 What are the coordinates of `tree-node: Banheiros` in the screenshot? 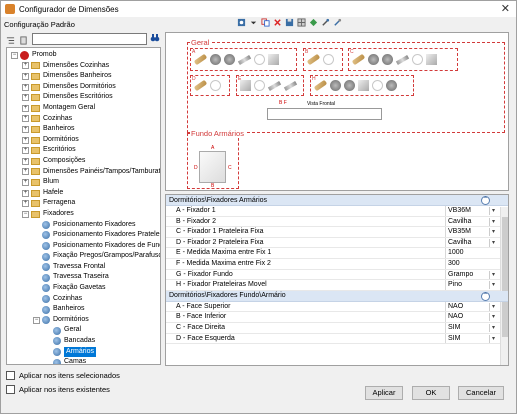 It's located at (83, 309).